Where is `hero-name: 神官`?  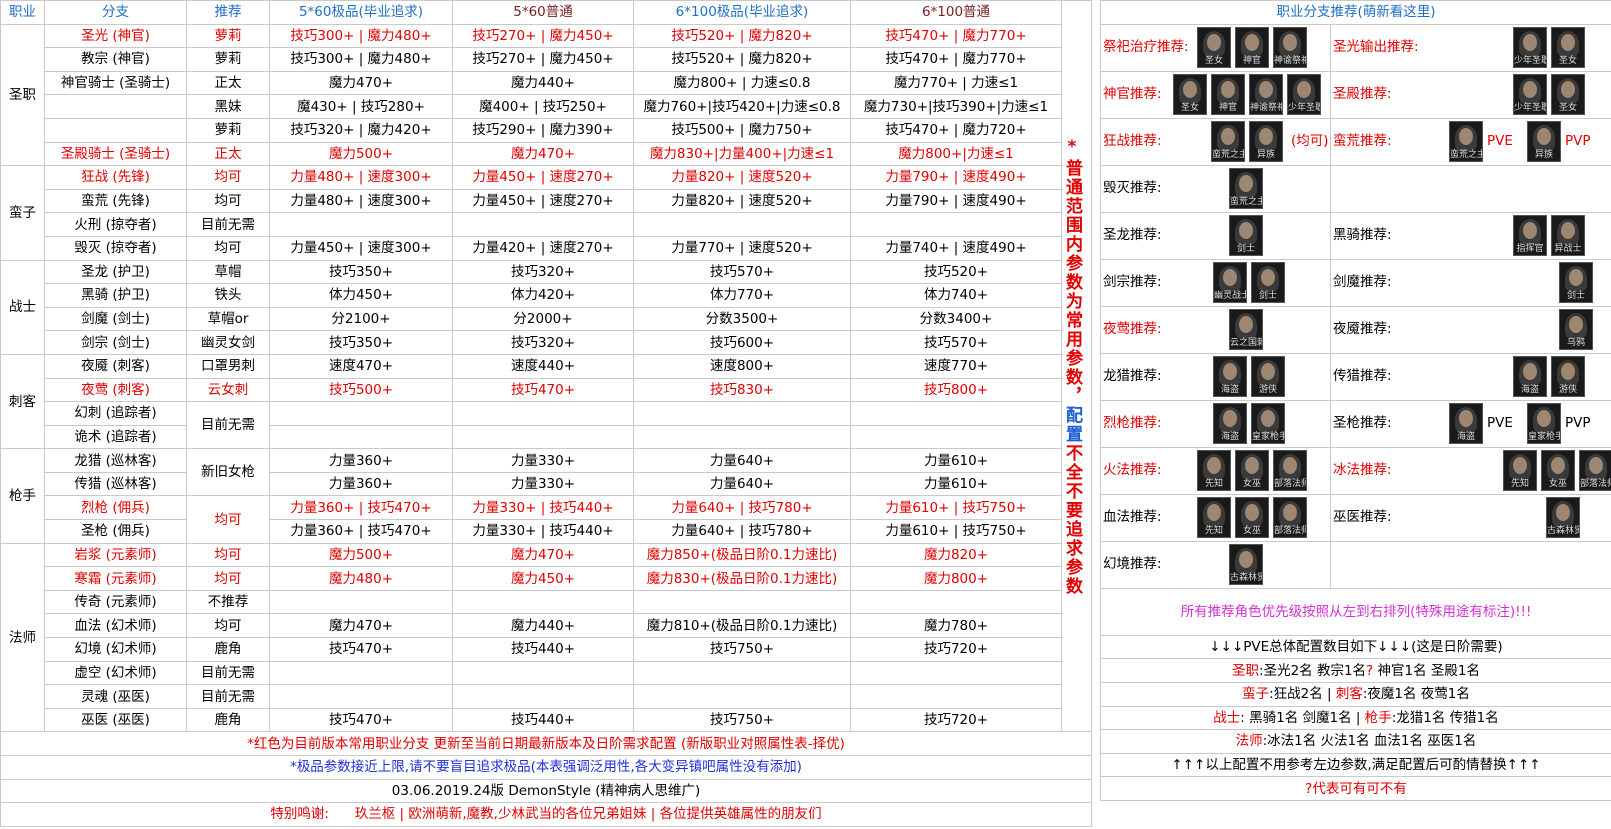
hero-name: 神官 is located at coordinates (1227, 107).